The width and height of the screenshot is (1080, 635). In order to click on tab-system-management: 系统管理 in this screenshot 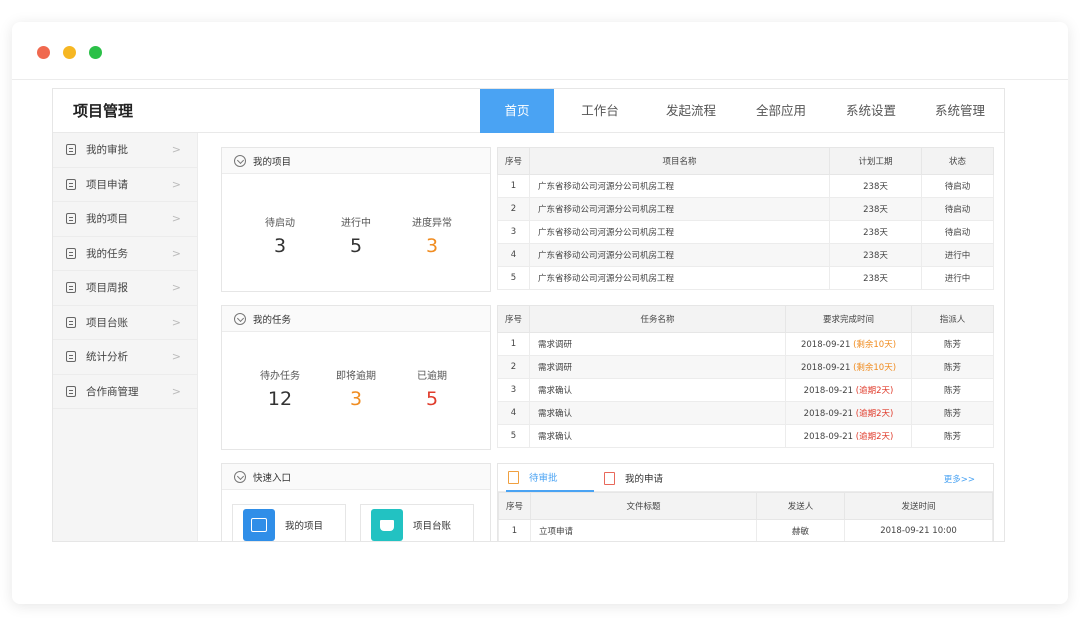, I will do `click(960, 111)`.